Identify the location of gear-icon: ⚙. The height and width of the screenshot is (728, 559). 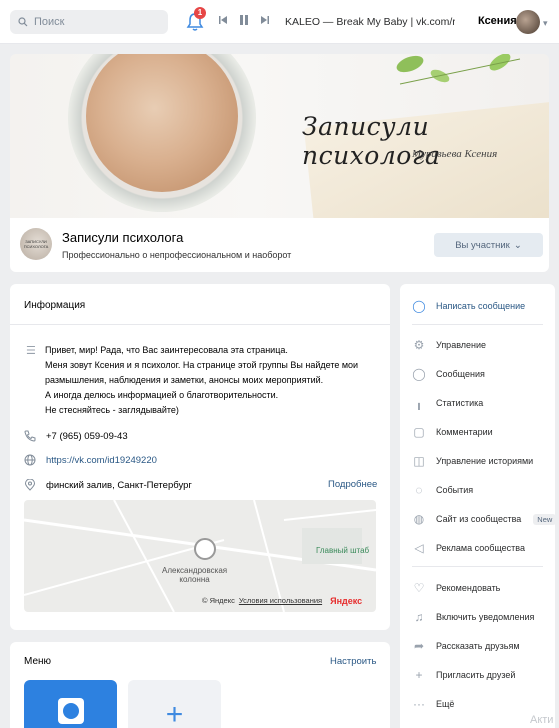
(419, 345).